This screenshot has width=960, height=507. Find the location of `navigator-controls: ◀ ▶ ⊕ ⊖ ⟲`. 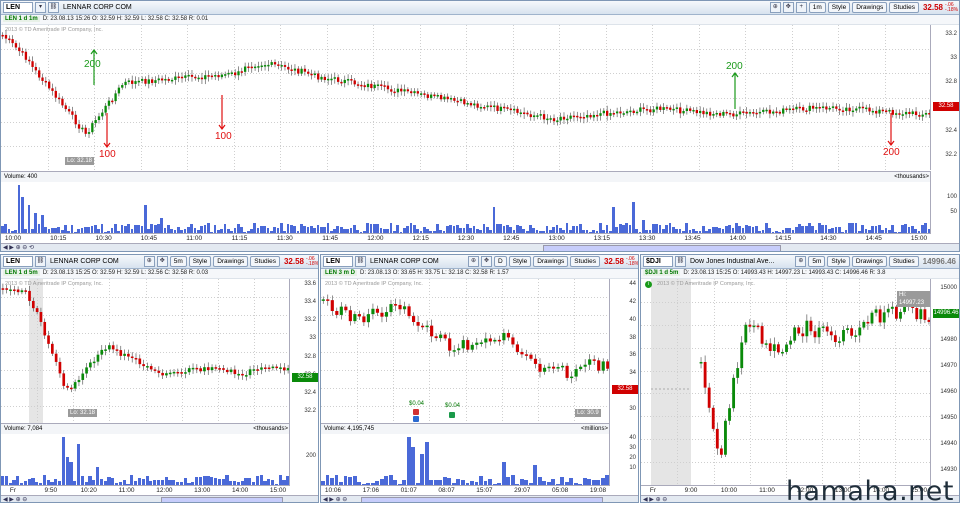

navigator-controls: ◀ ▶ ⊕ ⊖ ⟲ is located at coordinates (18, 247).